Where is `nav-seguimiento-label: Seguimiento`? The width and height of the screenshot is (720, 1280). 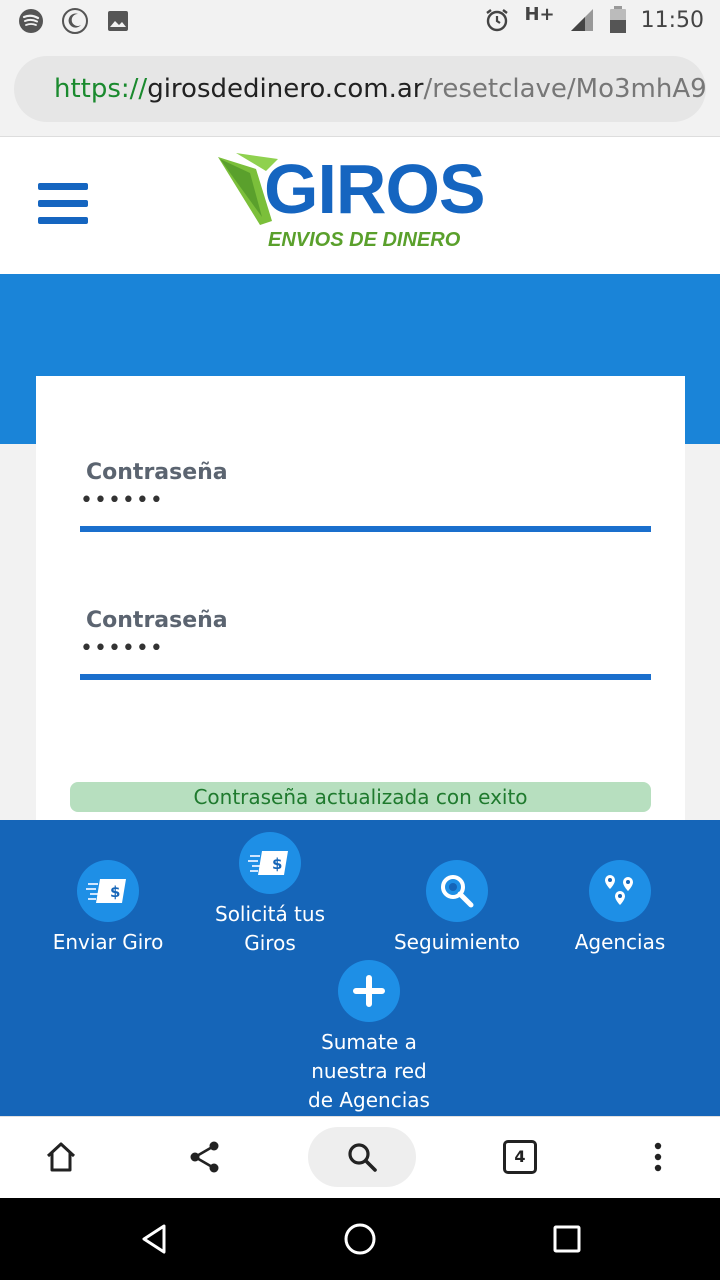
nav-seguimiento-label: Seguimiento is located at coordinates (457, 942).